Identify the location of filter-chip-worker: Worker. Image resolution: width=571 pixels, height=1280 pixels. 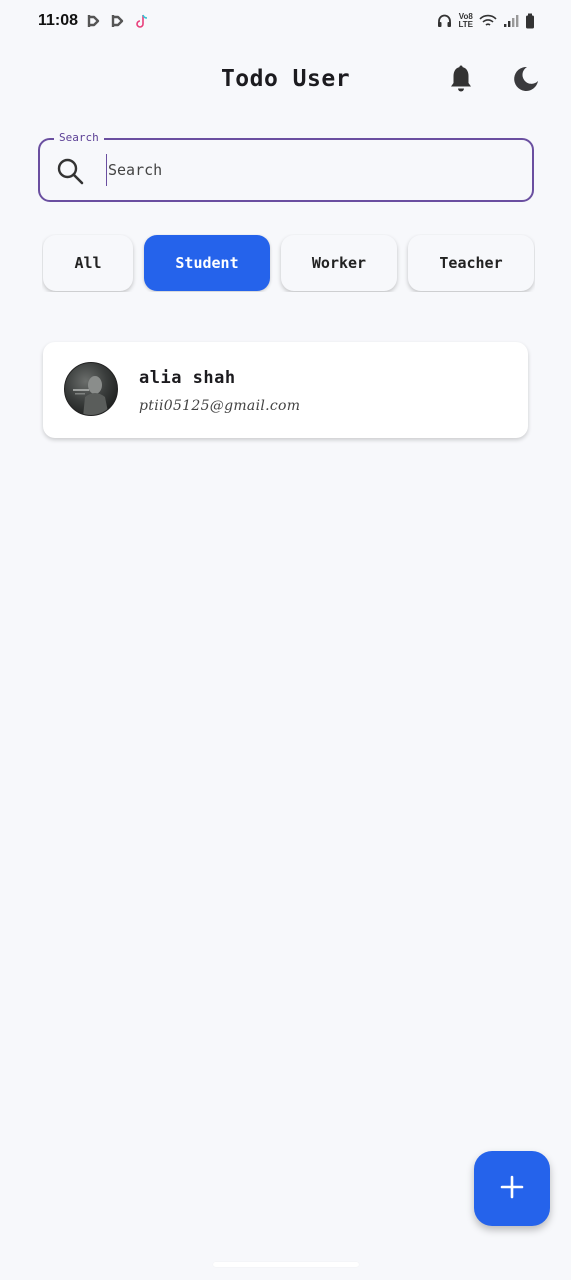
(339, 263).